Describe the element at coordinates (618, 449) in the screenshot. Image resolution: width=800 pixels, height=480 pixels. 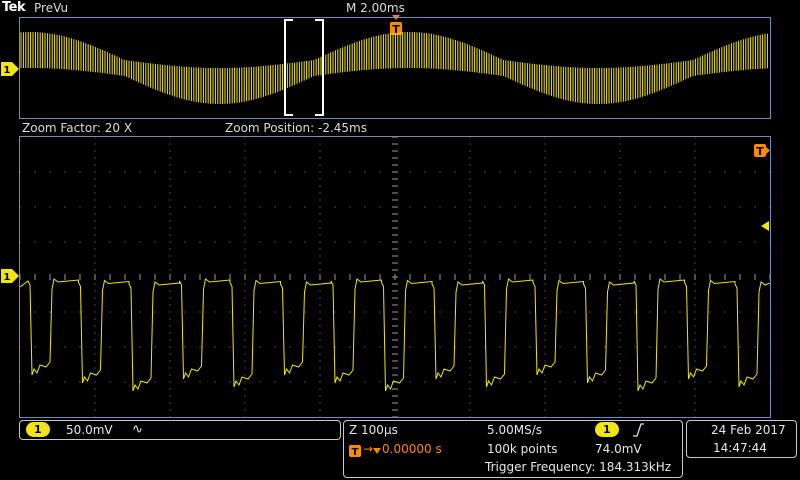
I see `trigger-level: 74.0mV` at that location.